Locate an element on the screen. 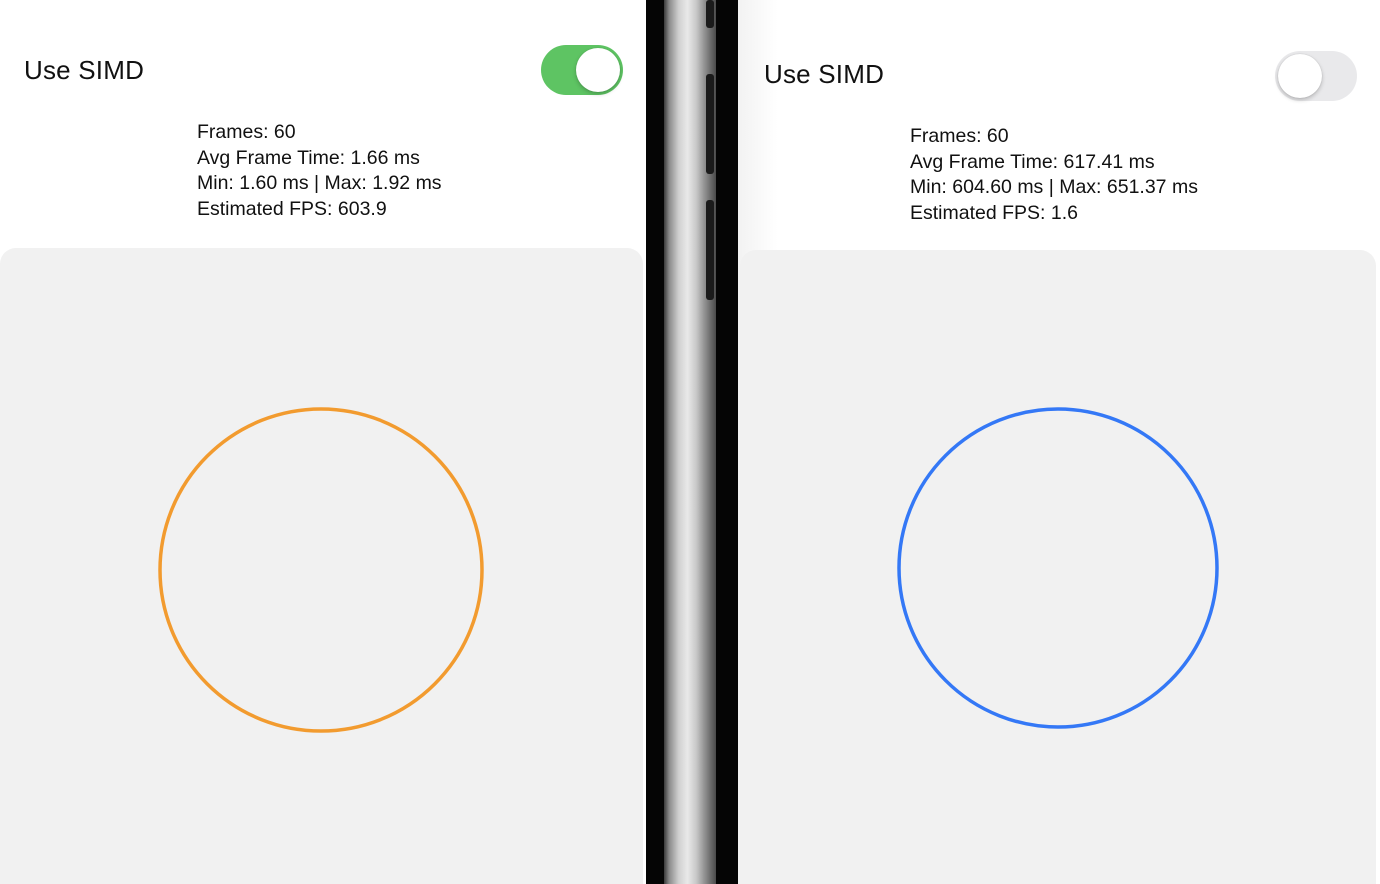  avg-frame-time-text: Avg Frame Time: 1.66 ms is located at coordinates (308, 157).